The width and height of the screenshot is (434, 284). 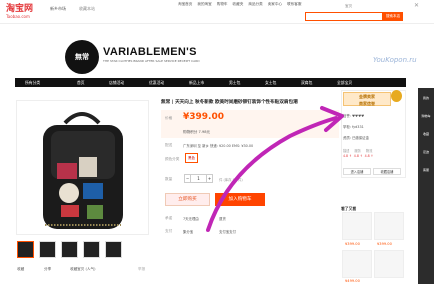 I want to click on search-button: 搜索本店, so click(x=393, y=16).